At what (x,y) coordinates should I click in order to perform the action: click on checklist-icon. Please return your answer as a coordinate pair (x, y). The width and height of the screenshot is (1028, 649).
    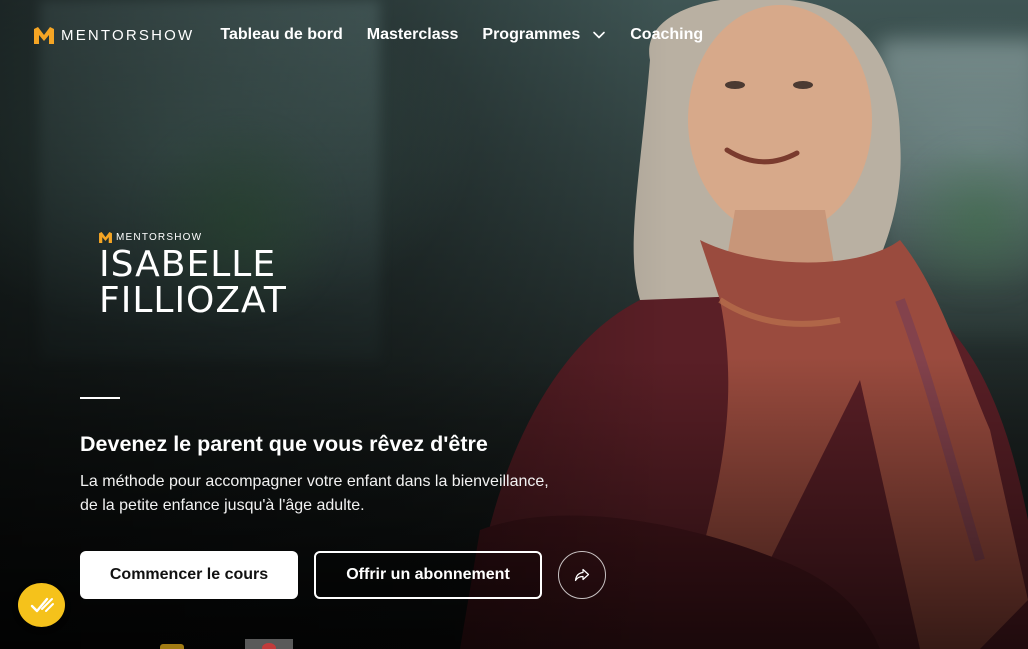
    Looking at the image, I should click on (42, 605).